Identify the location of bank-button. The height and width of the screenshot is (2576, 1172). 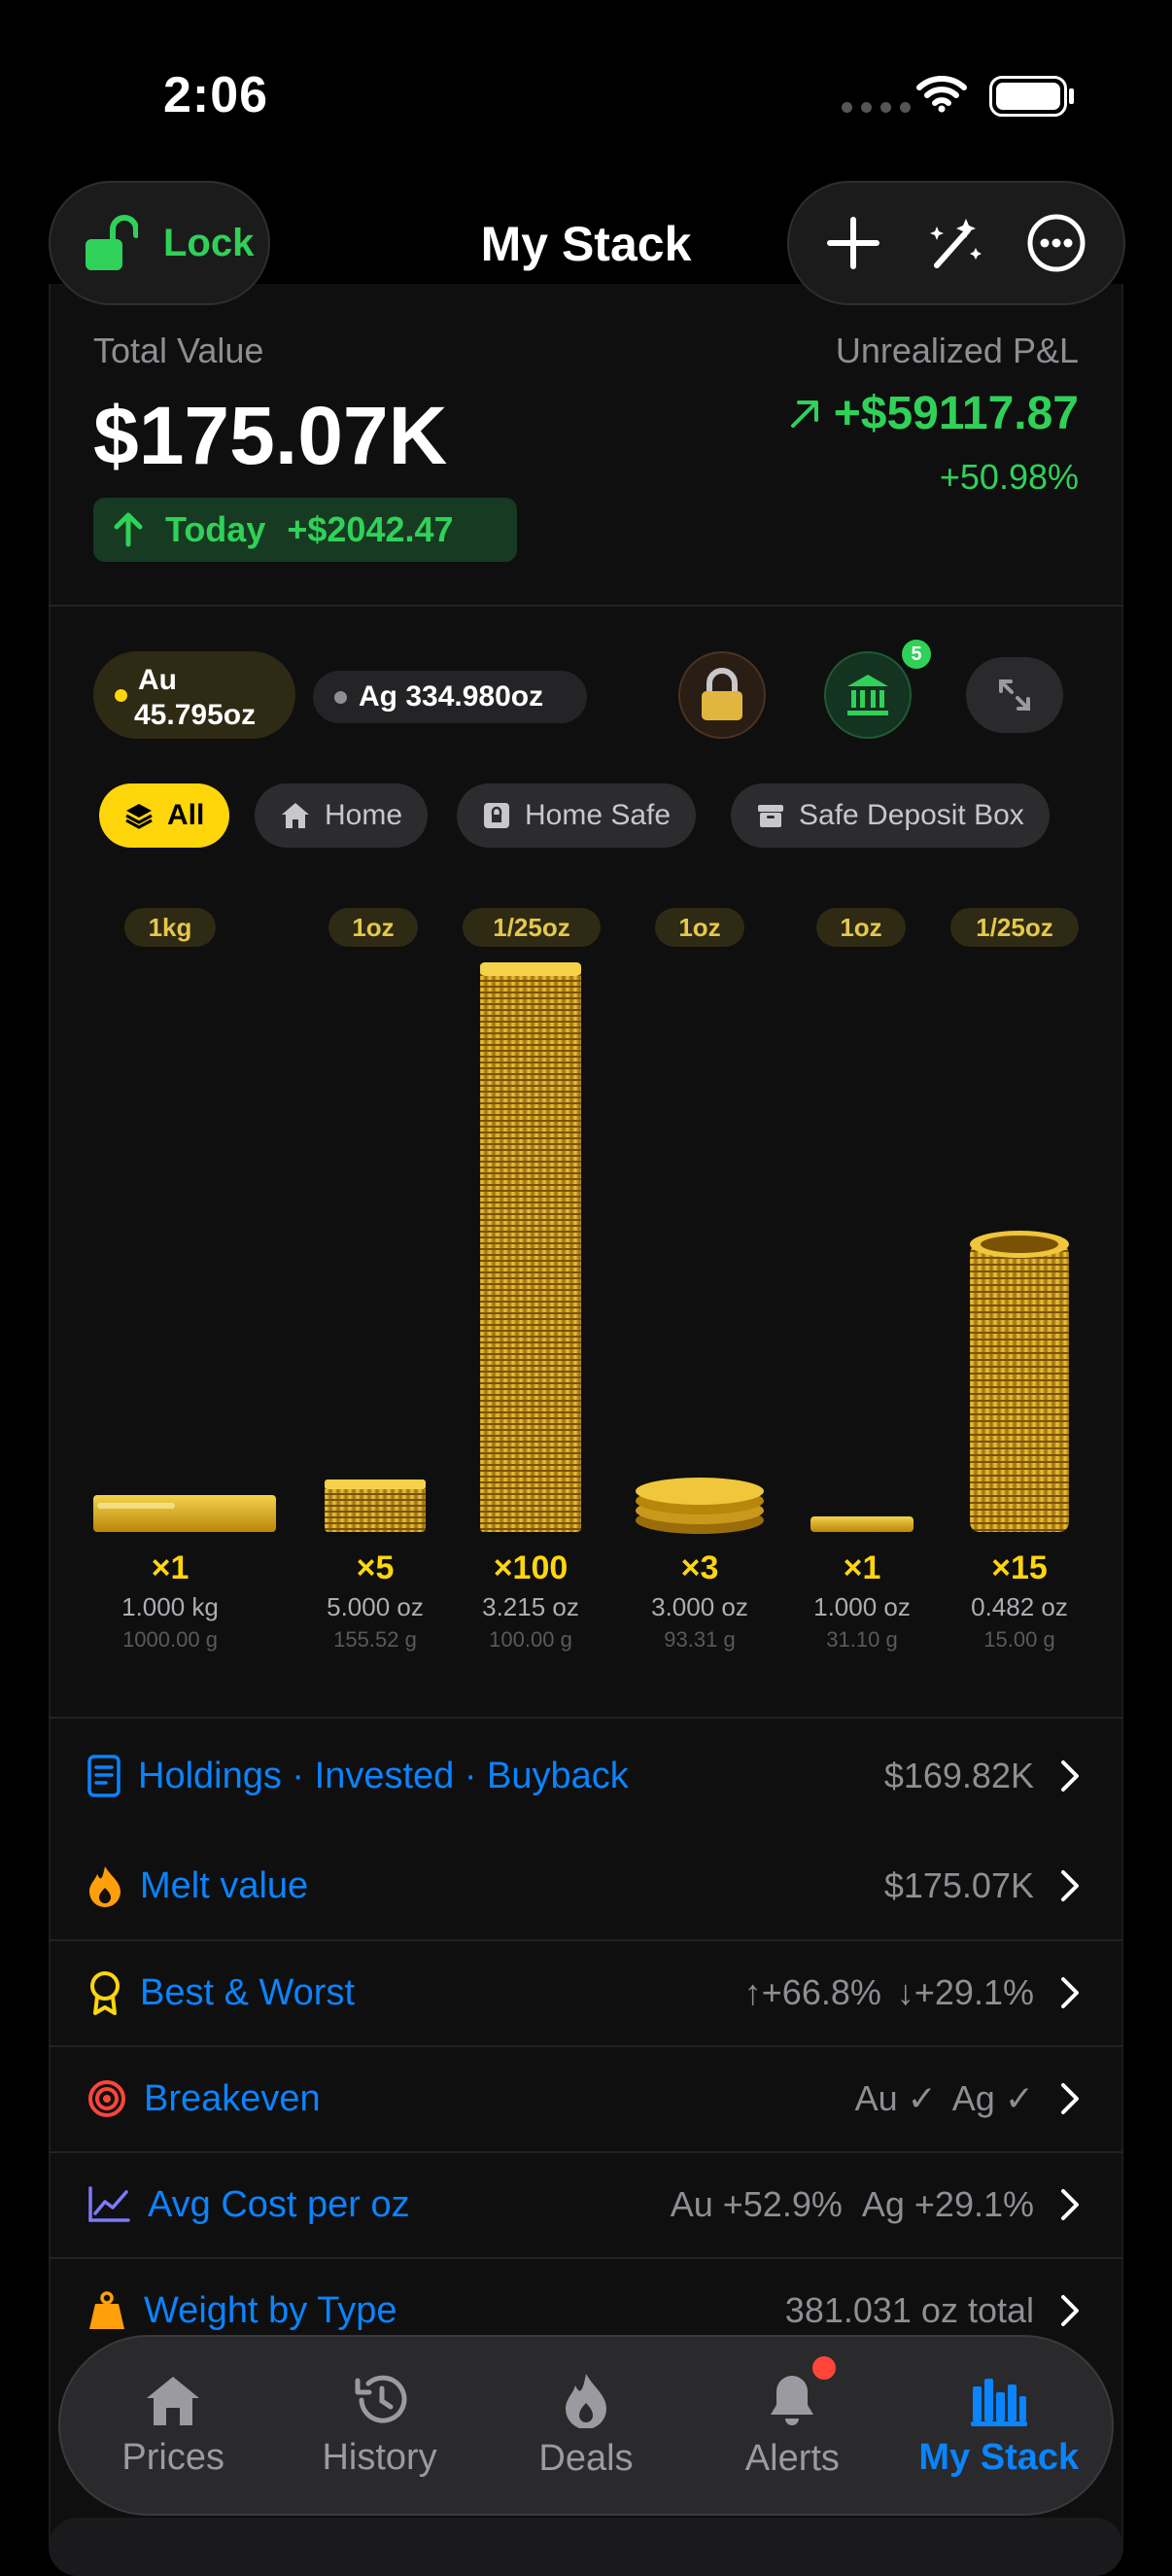
(868, 695).